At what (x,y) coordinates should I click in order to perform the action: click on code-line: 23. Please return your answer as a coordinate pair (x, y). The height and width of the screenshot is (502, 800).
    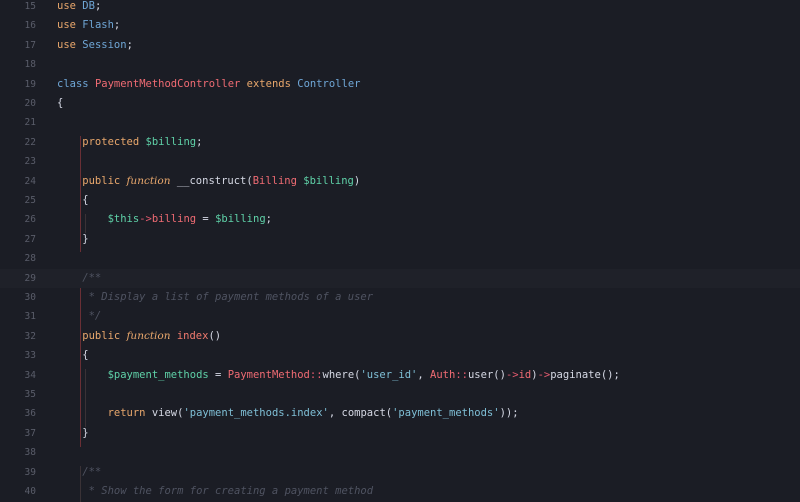
    Looking at the image, I should click on (400, 161).